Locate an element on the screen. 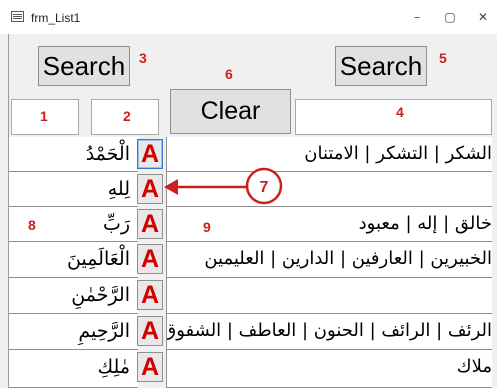 The width and height of the screenshot is (497, 388). callout-arrow: 7 is located at coordinates (223, 186).